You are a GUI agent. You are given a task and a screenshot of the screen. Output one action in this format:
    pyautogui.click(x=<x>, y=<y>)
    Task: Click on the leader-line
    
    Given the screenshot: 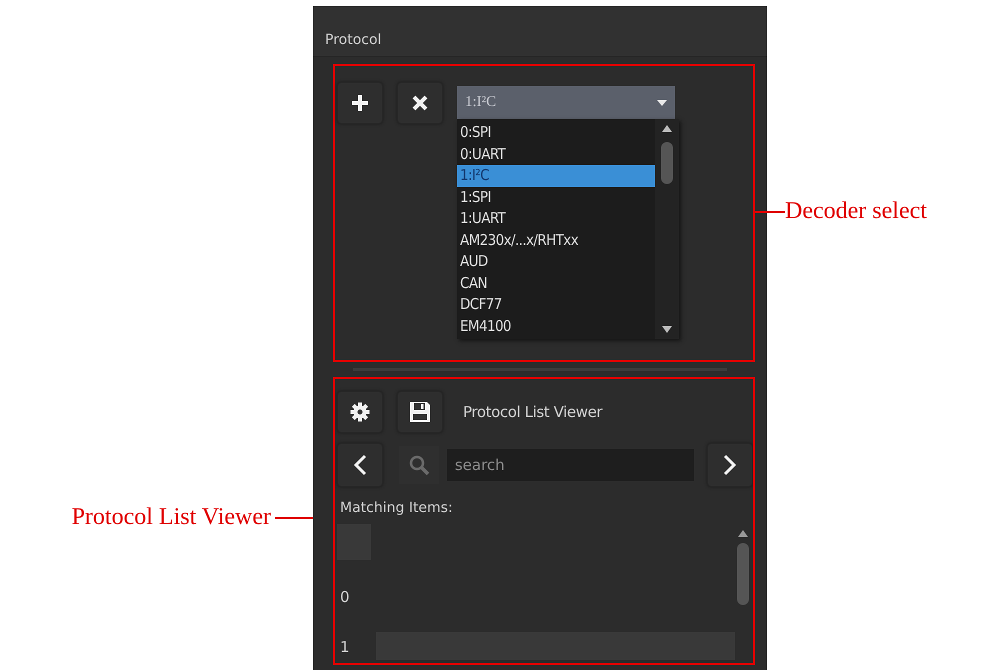 What is the action you would take?
    pyautogui.click(x=294, y=517)
    